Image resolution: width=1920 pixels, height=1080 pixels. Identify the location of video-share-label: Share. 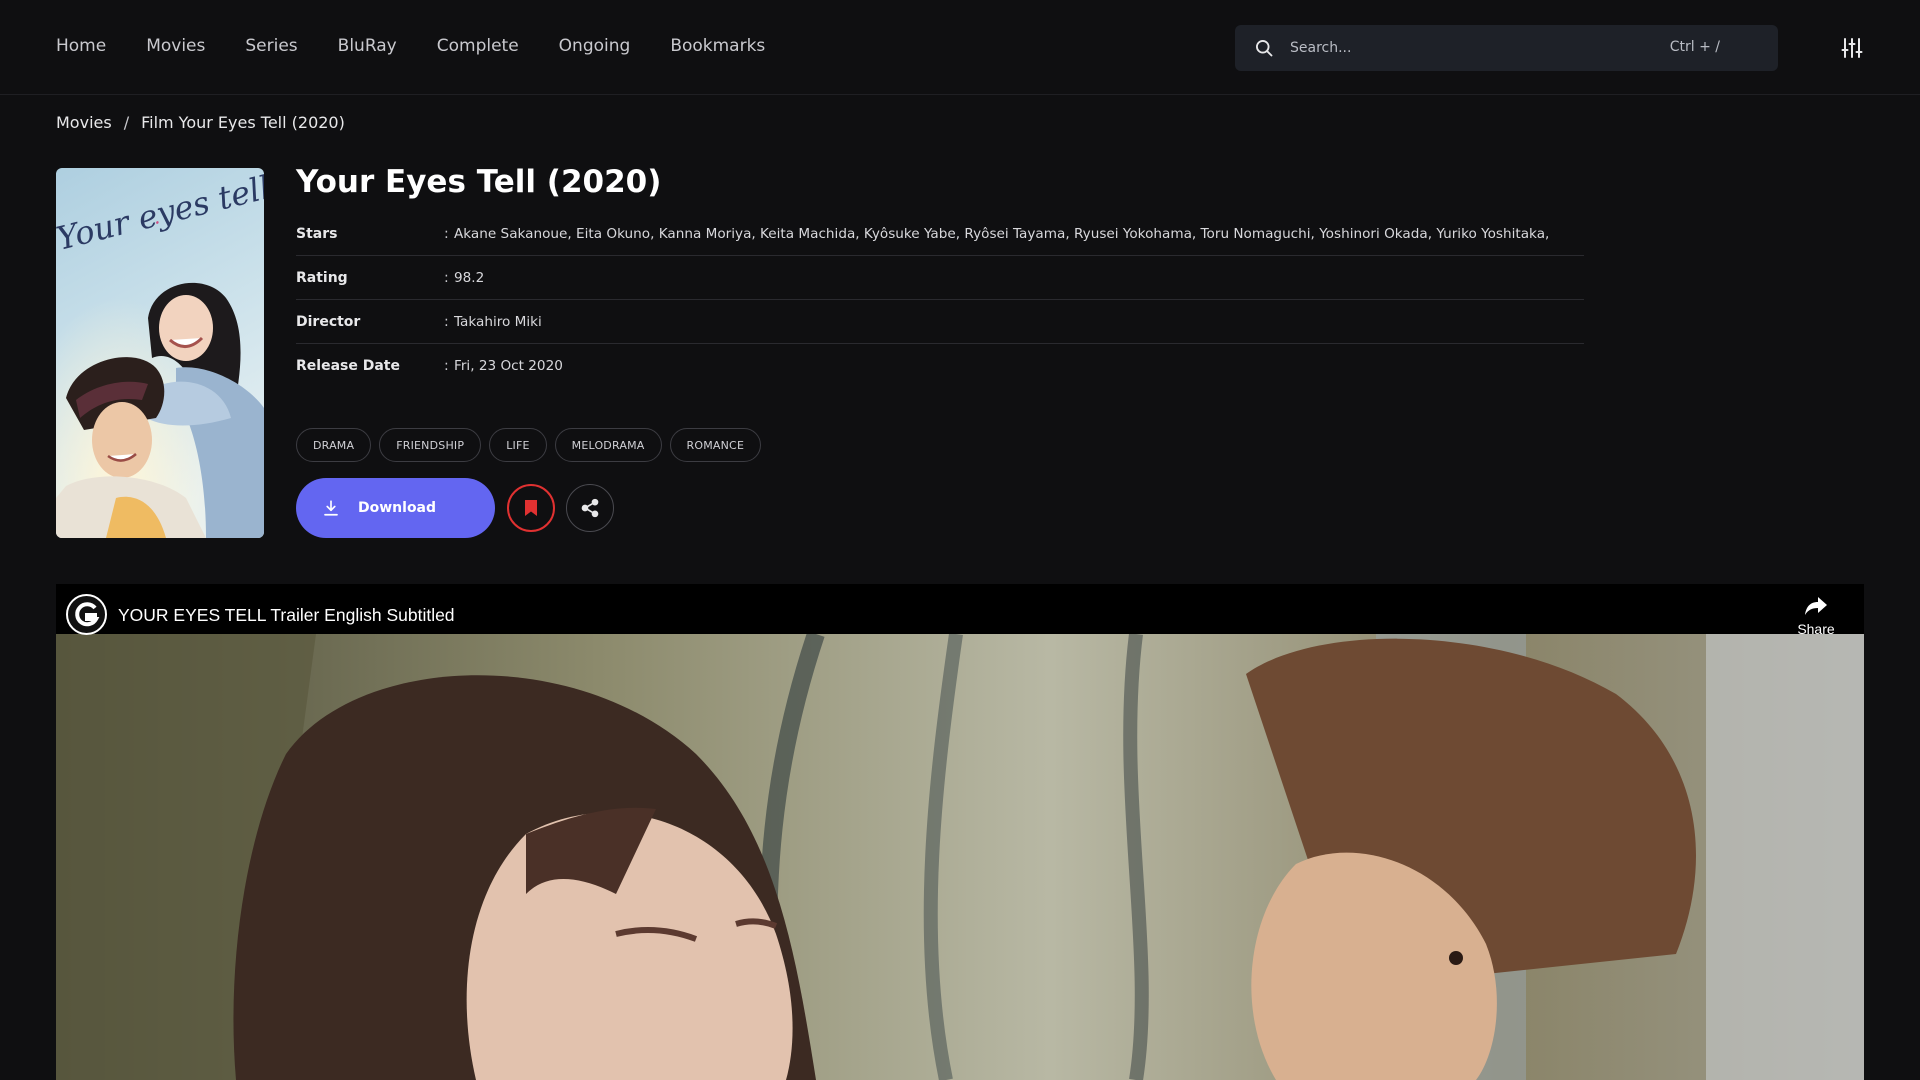
(1816, 629).